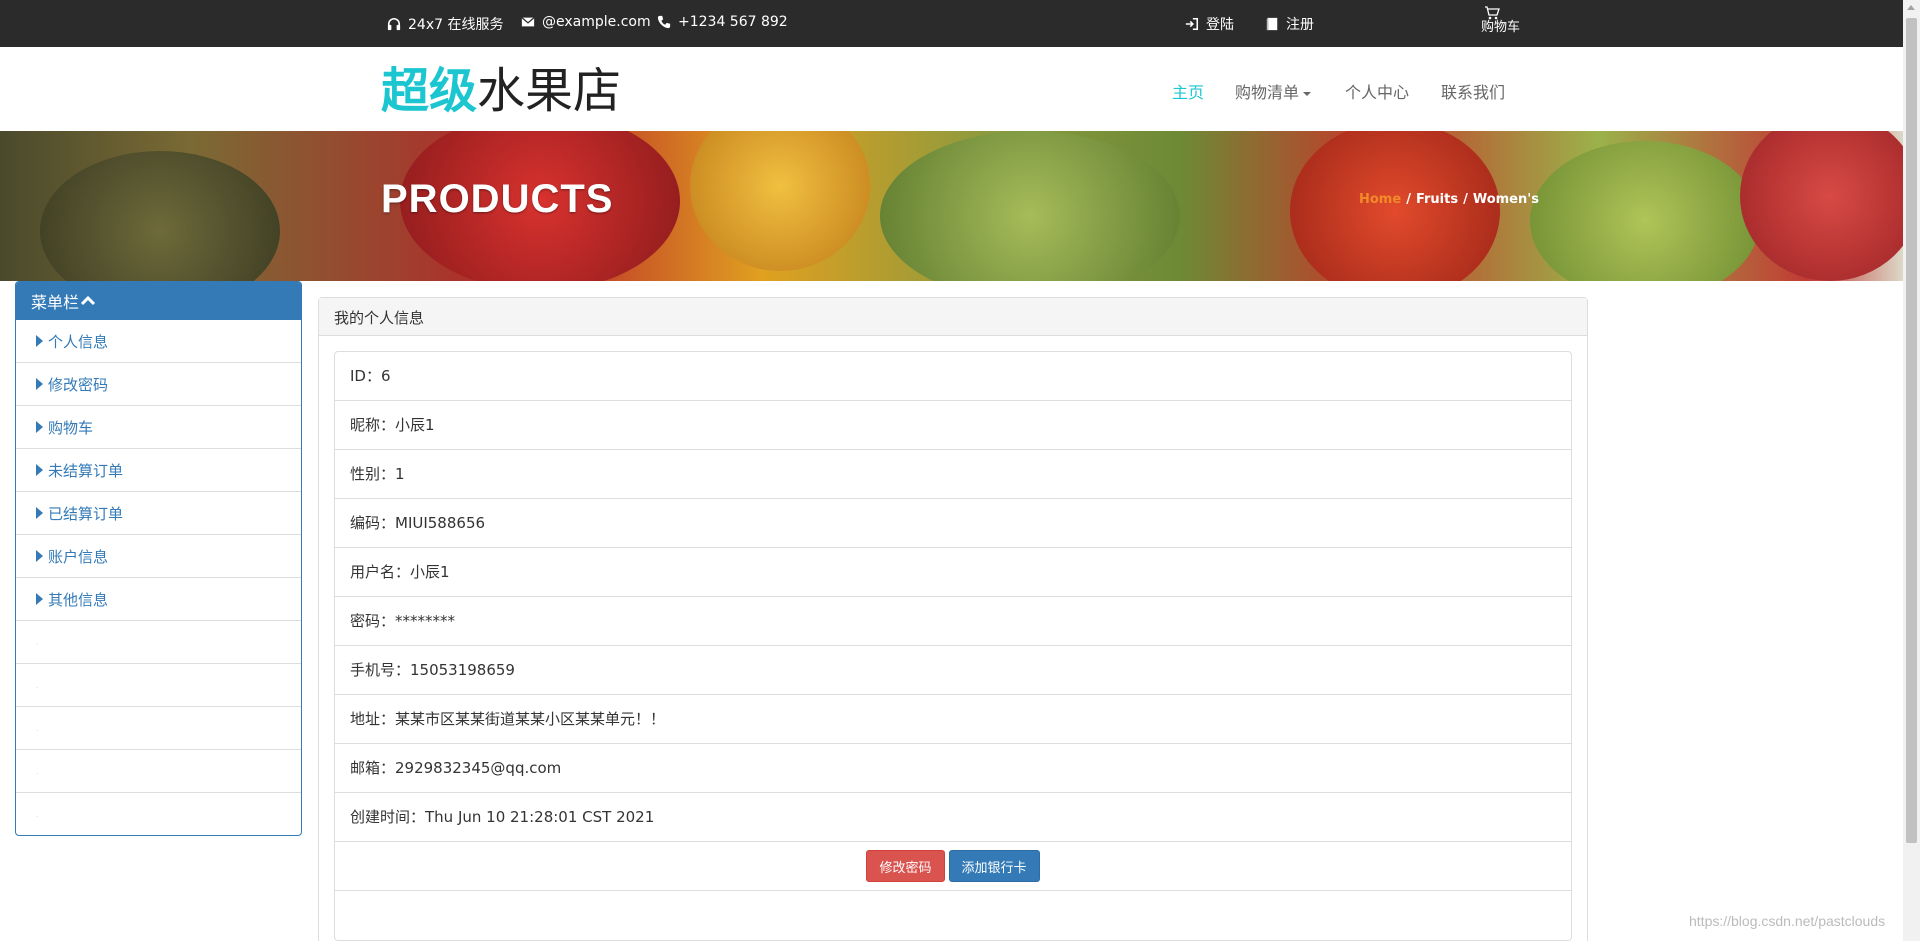 The image size is (1920, 941). Describe the element at coordinates (71, 427) in the screenshot. I see `sidebar-item-label: 购物车` at that location.